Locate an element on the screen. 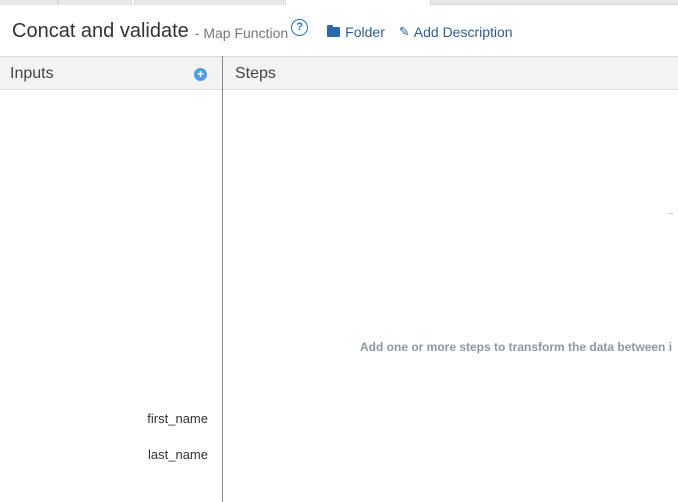  tab-strip-filler is located at coordinates (554, 2).